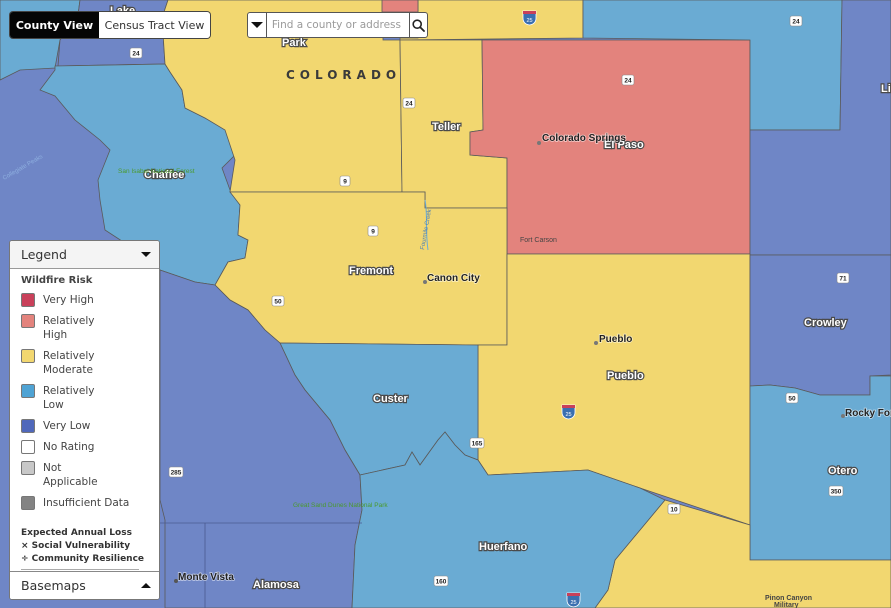 This screenshot has width=891, height=608. Describe the element at coordinates (84, 255) in the screenshot. I see `legend-header: Legend` at that location.